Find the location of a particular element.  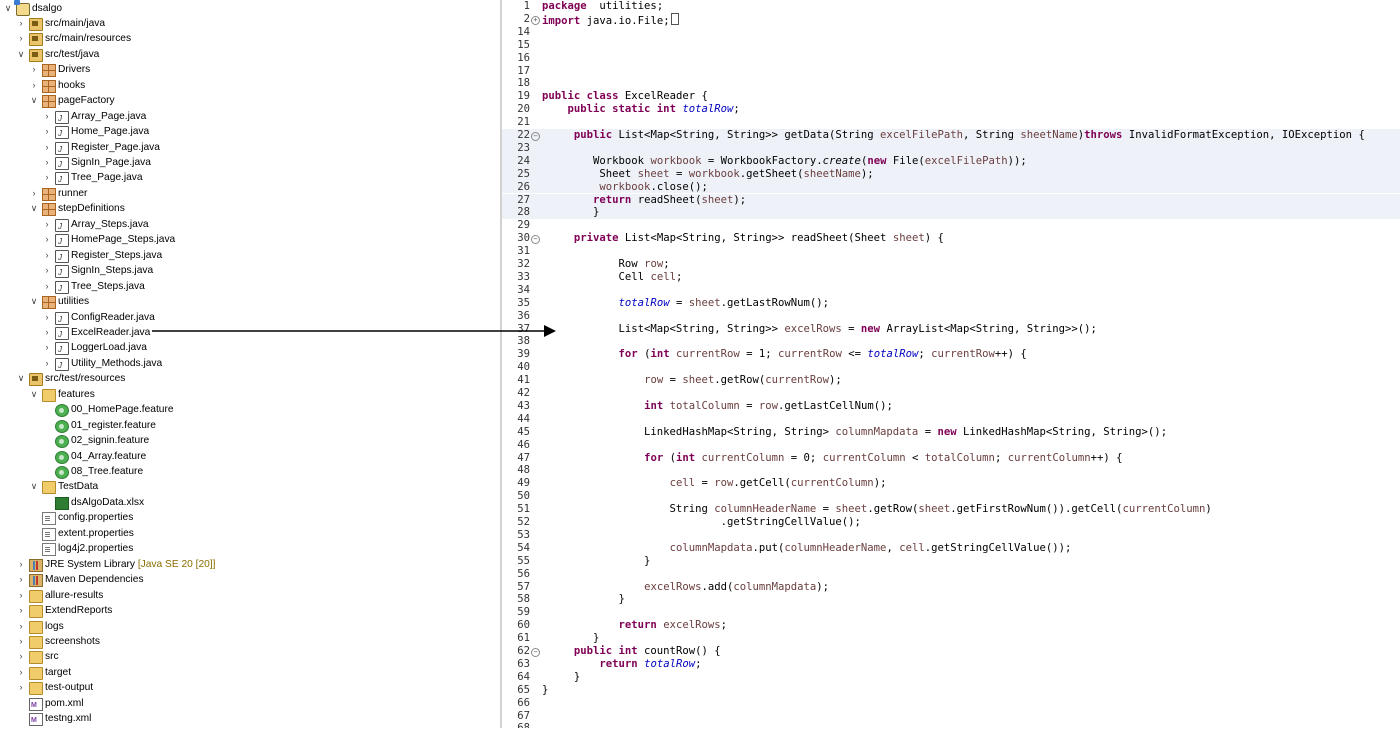

tree-item-excelreader-java: › ExcelReader.java is located at coordinates (249, 333).